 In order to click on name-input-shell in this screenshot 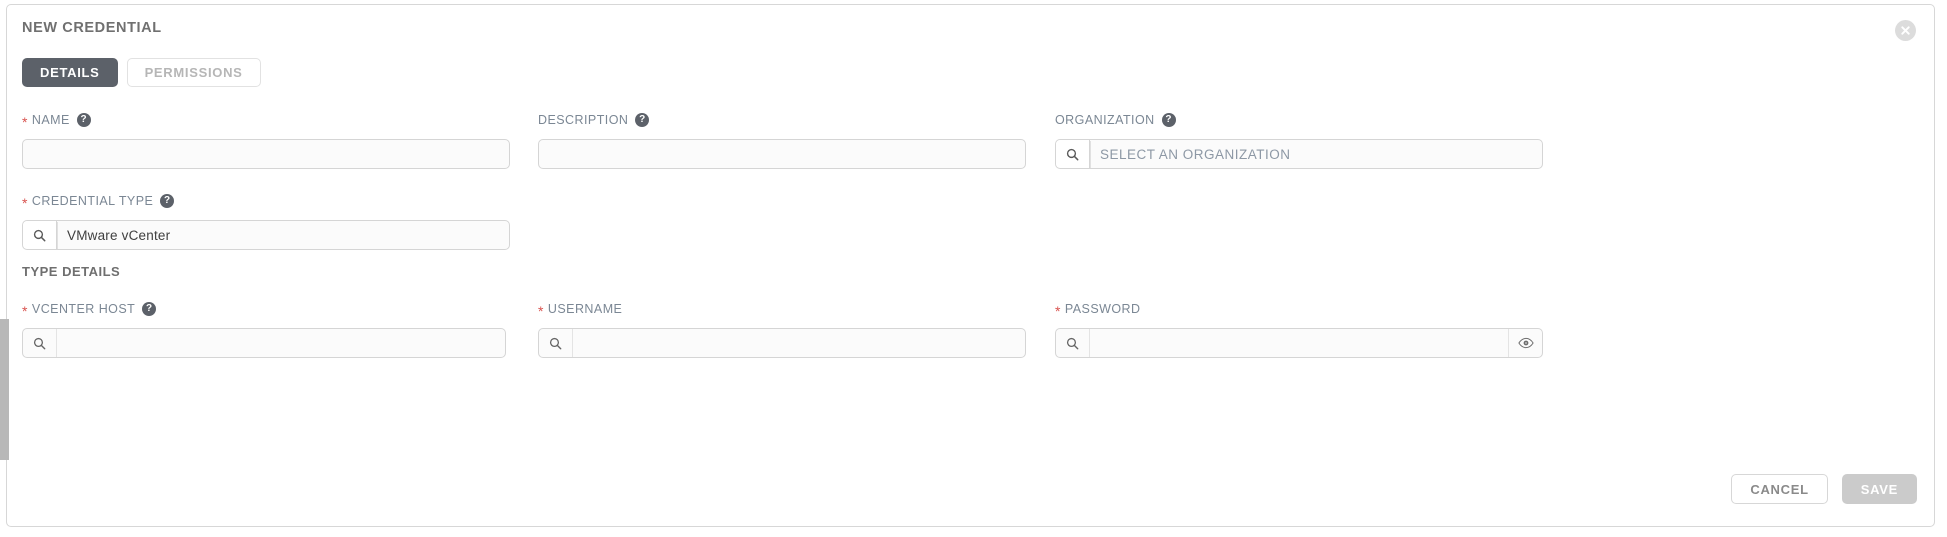, I will do `click(266, 154)`.